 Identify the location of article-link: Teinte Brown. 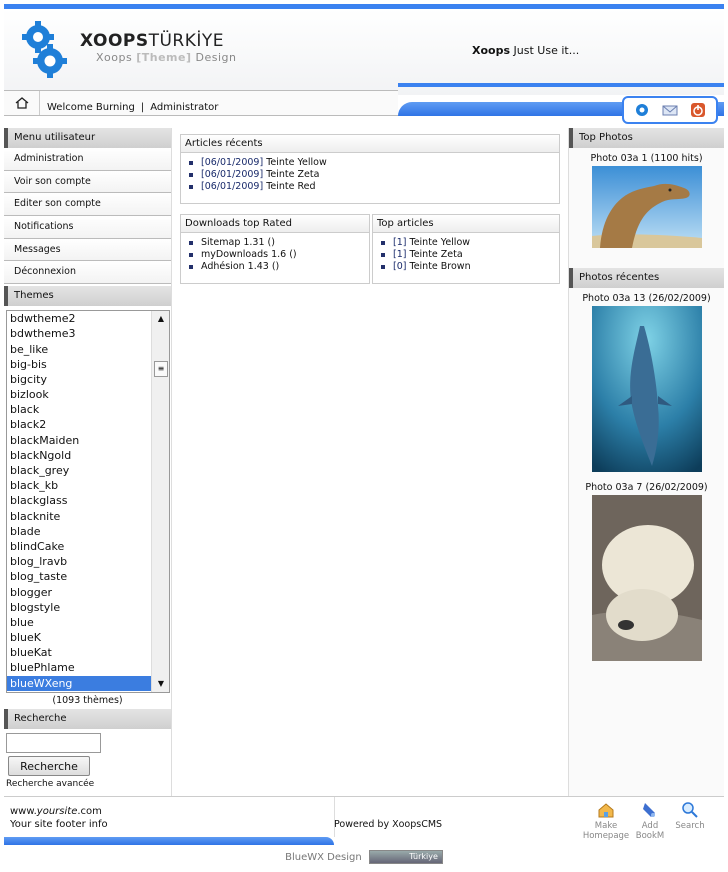
(440, 266).